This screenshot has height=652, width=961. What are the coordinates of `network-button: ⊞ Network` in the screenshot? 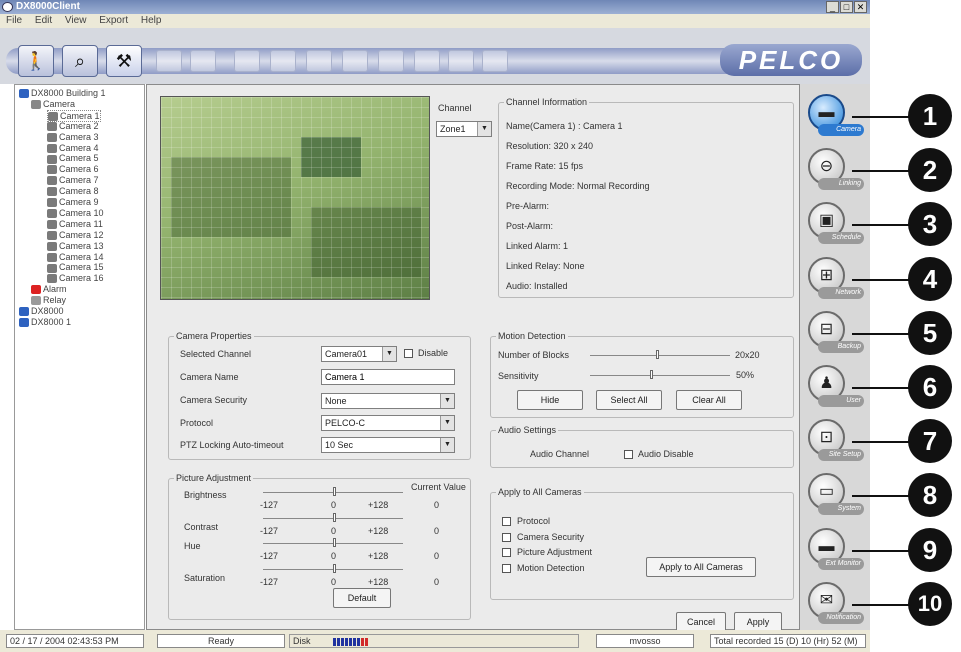 It's located at (835, 281).